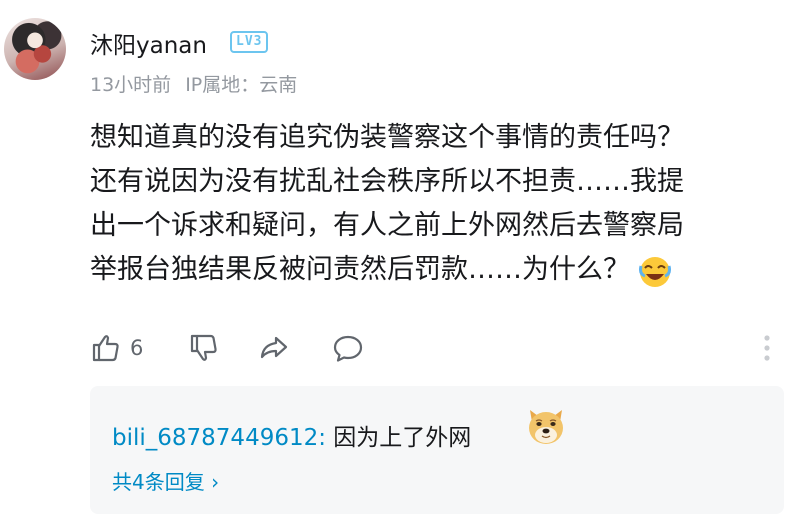 This screenshot has height=516, width=800. I want to click on comment-line-text: 举报台独结果反被问责然后罚款……为什么？, so click(360, 269).